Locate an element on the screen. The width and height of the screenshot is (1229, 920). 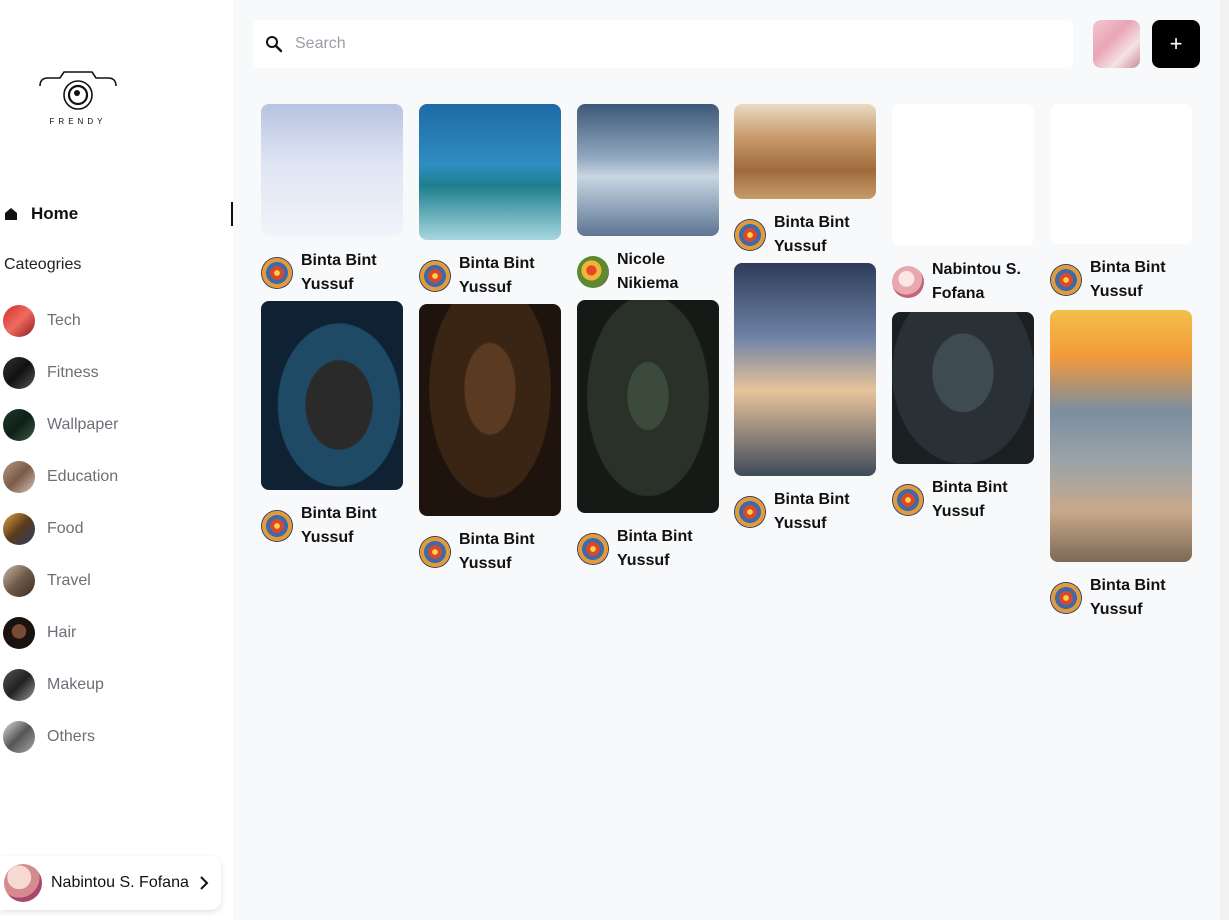
category-label: Hair is located at coordinates (62, 632).